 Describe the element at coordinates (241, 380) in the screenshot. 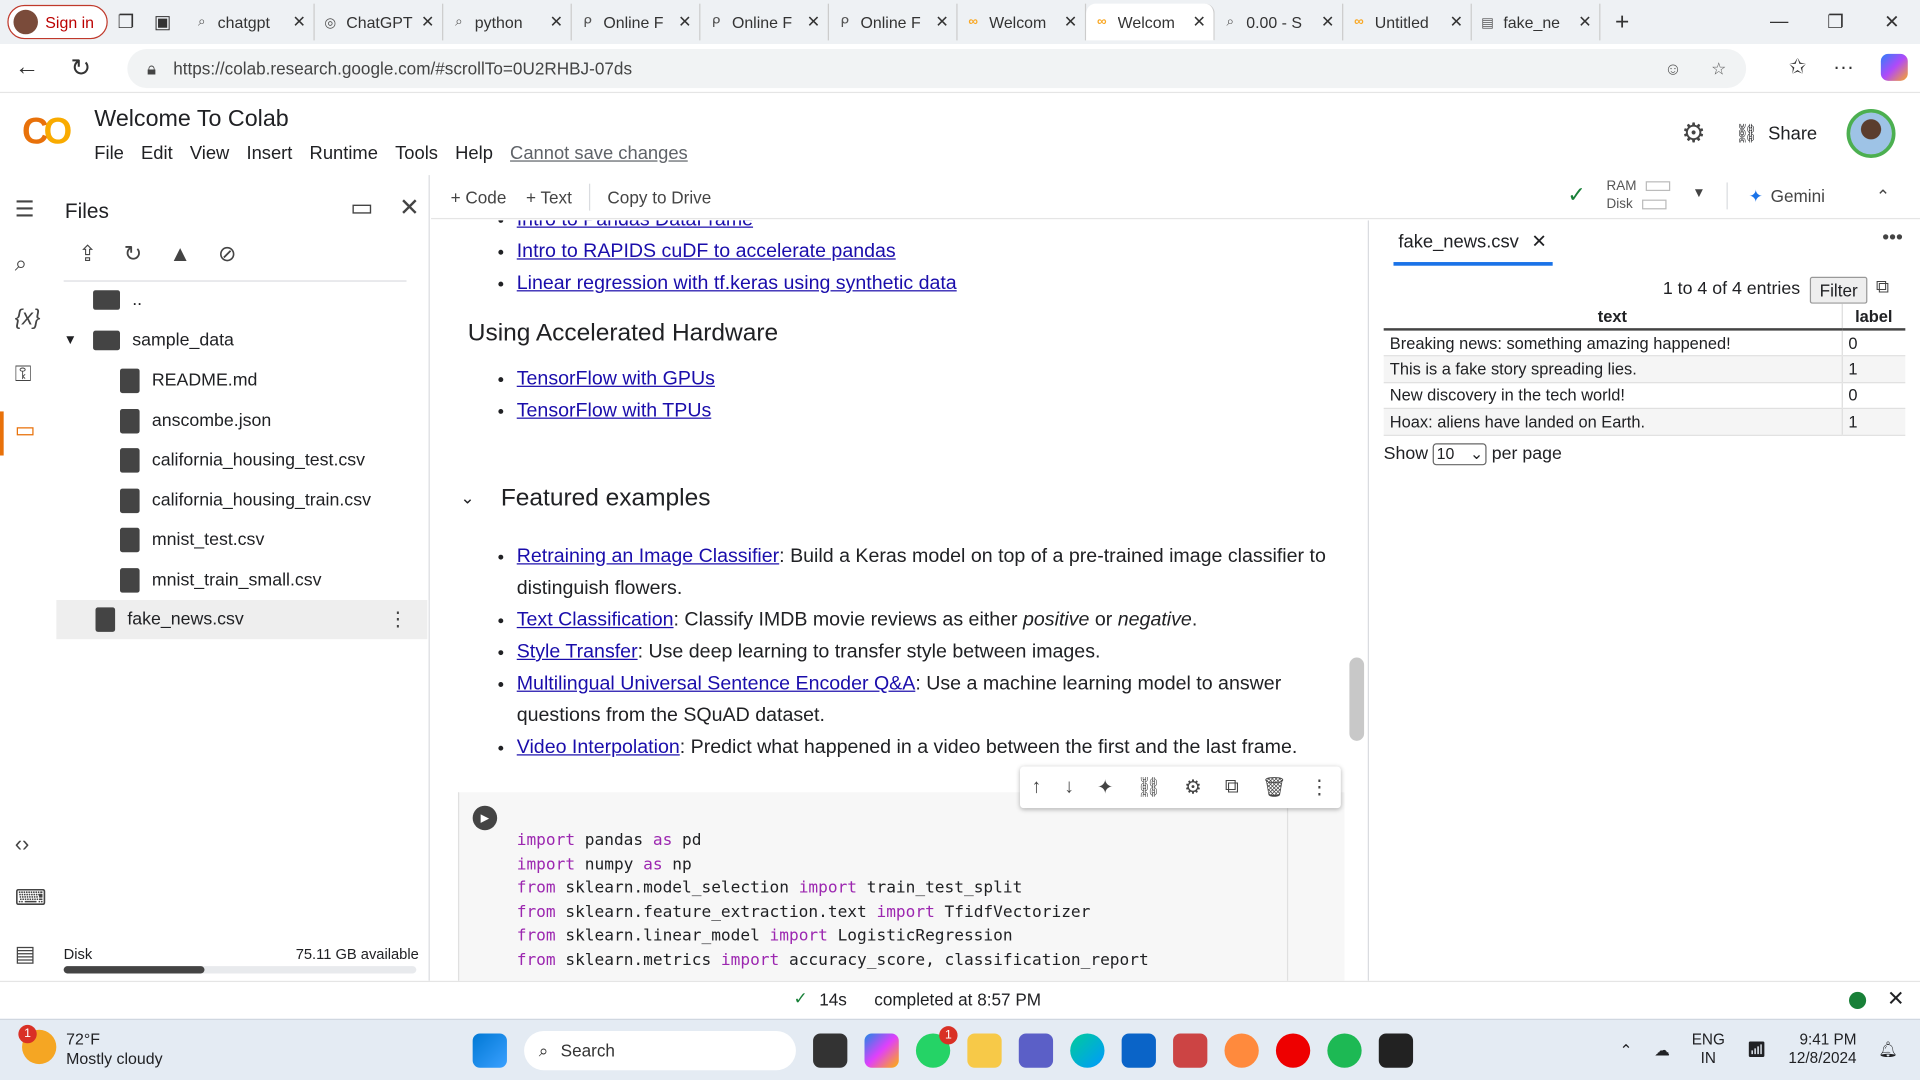

I see `file-row: README.md` at that location.